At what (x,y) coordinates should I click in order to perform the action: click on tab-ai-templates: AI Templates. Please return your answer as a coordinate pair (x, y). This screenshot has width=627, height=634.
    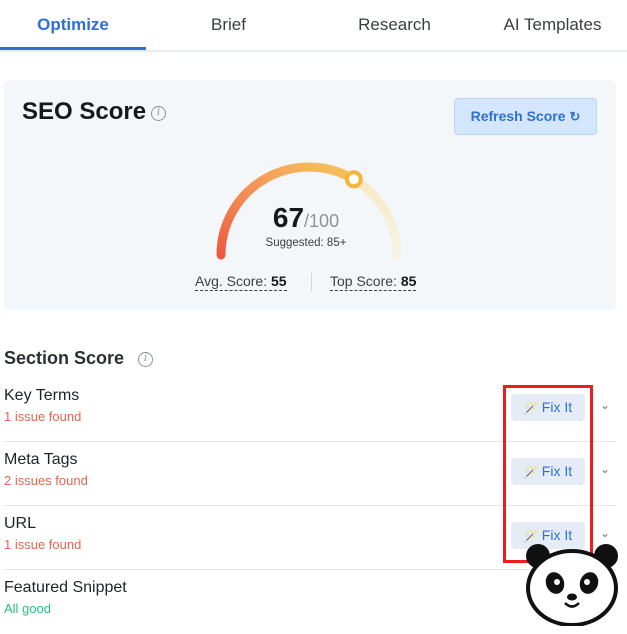
    Looking at the image, I should click on (552, 25).